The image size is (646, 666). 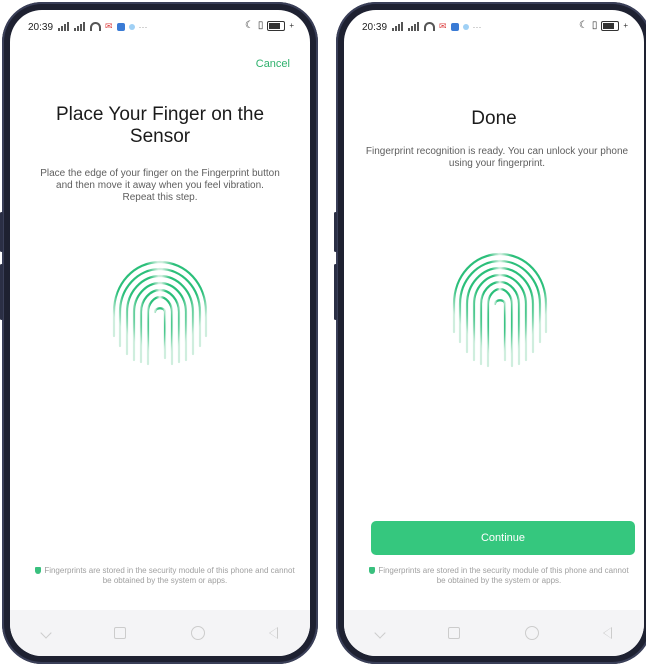 What do you see at coordinates (494, 118) in the screenshot?
I see `page-title: Done` at bounding box center [494, 118].